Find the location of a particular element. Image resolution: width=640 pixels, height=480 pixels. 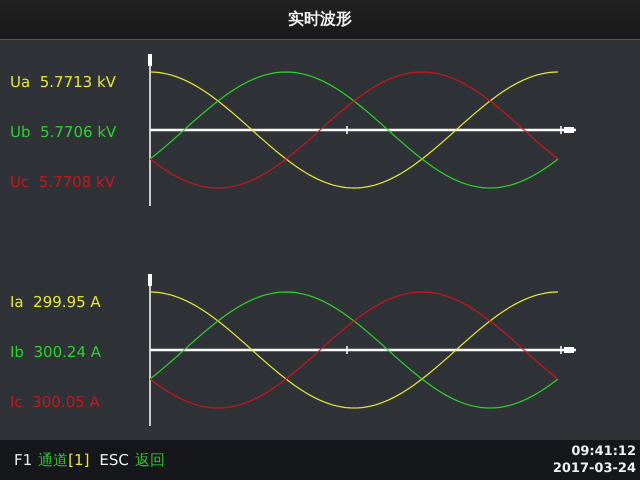

channel-reading: Ub 5.7706 kV is located at coordinates (64, 132).